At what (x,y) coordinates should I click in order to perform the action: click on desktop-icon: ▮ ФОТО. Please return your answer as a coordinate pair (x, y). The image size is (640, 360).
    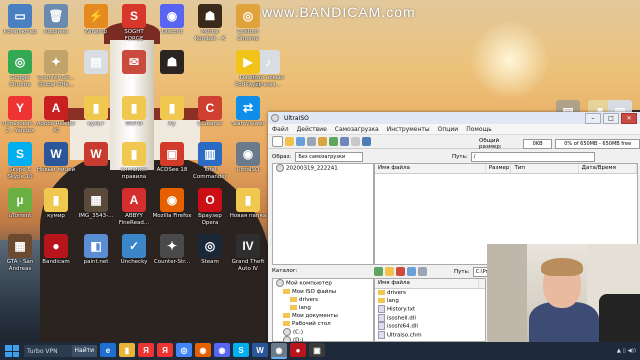
    Looking at the image, I should click on (134, 112).